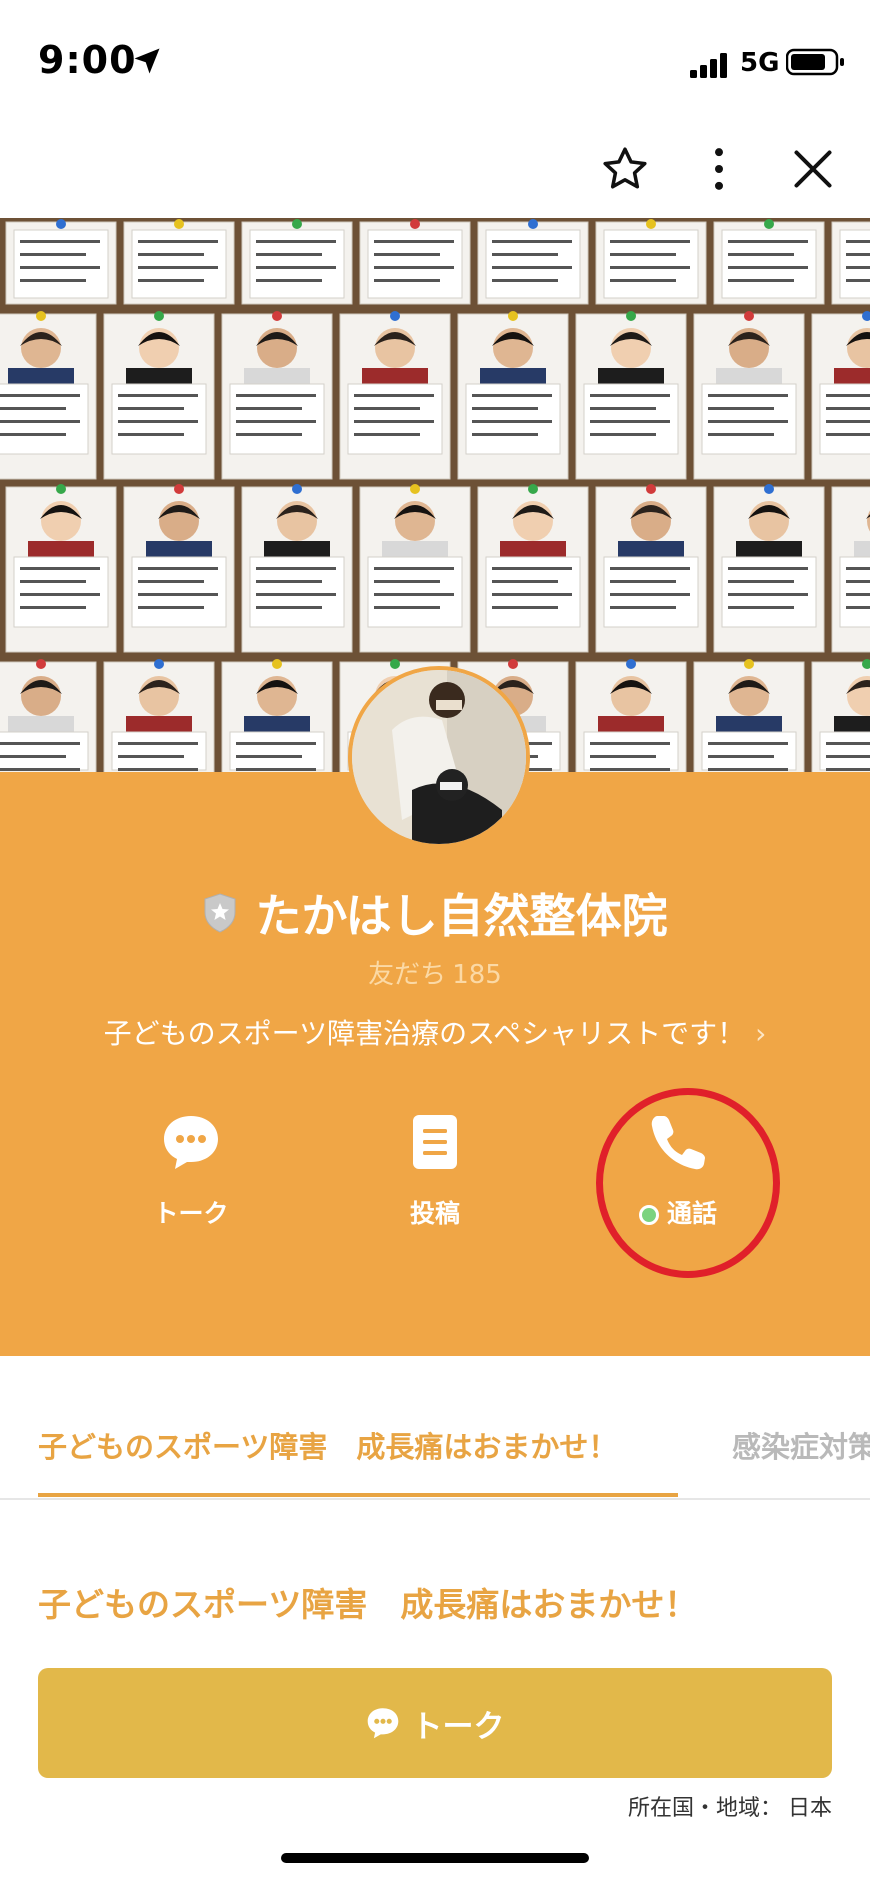 This screenshot has width=870, height=1884. What do you see at coordinates (708, 65) in the screenshot?
I see `signal-icon` at bounding box center [708, 65].